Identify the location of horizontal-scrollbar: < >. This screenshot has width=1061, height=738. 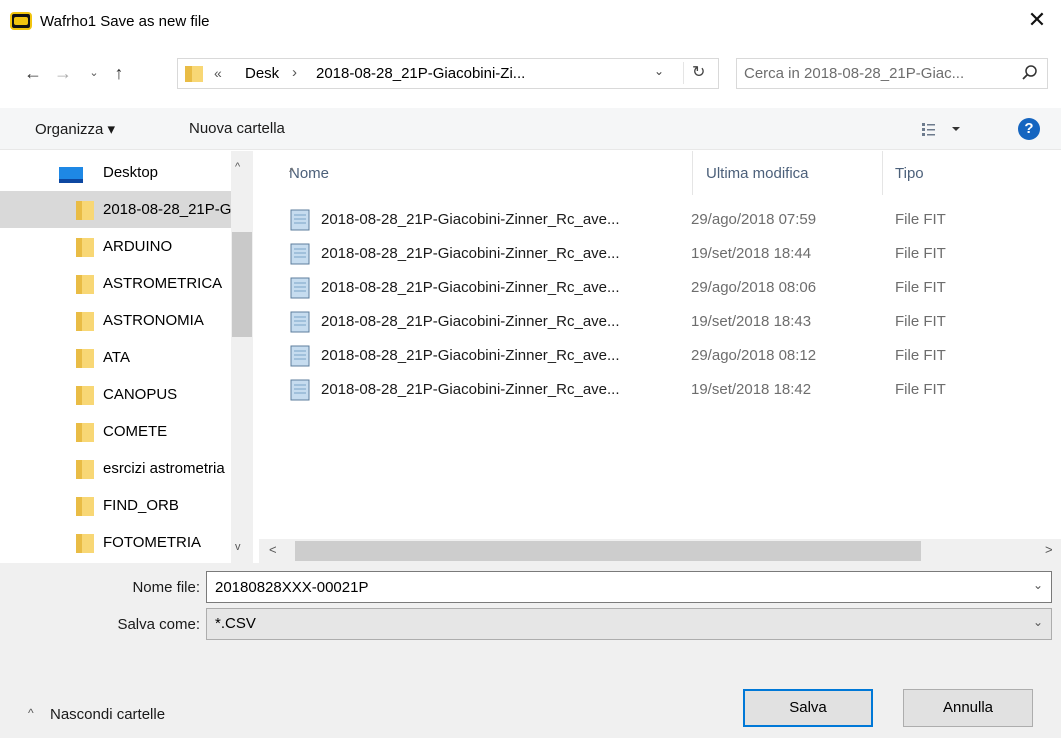
(660, 551).